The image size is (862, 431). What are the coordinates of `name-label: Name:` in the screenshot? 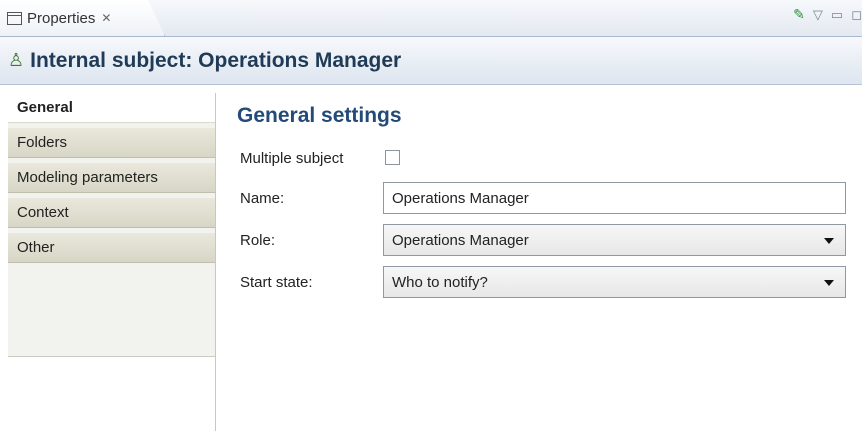 It's located at (262, 198).